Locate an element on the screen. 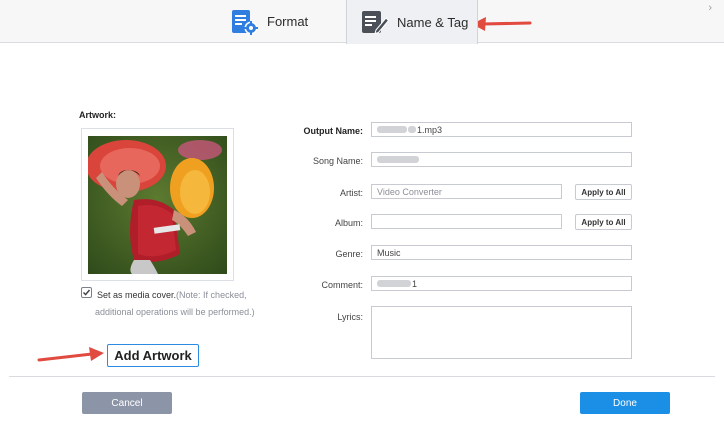 Image resolution: width=724 pixels, height=434 pixels. comment-field: 1 is located at coordinates (501, 283).